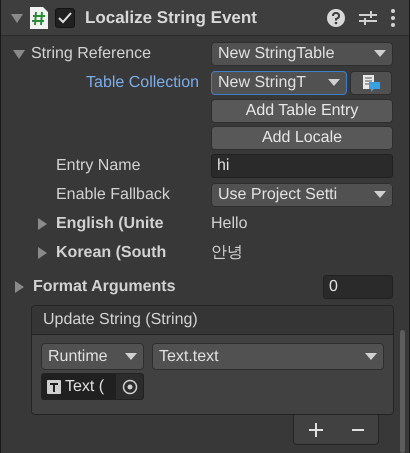 This screenshot has height=453, width=410. What do you see at coordinates (113, 194) in the screenshot?
I see `field-label: Enable Fallback` at bounding box center [113, 194].